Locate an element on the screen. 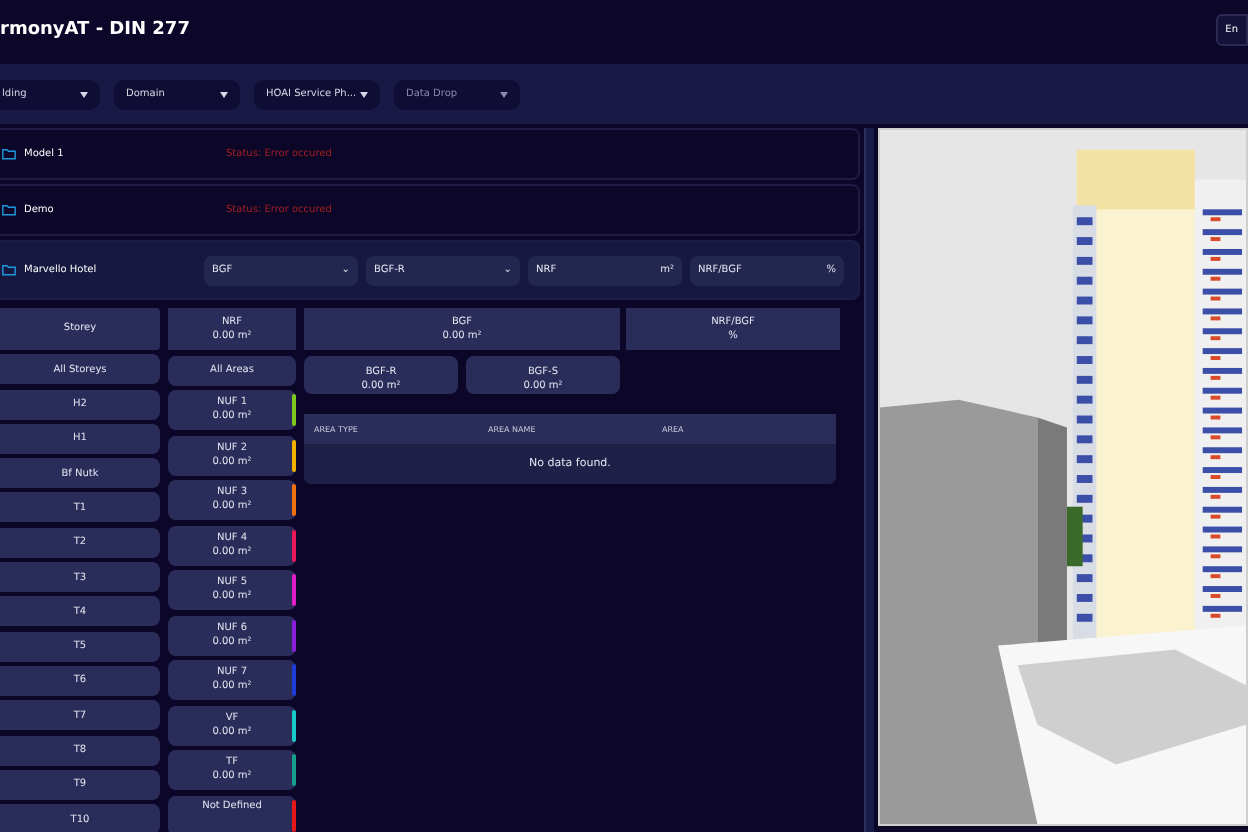 The image size is (1248, 832). splitter-handle is located at coordinates (869, 480).